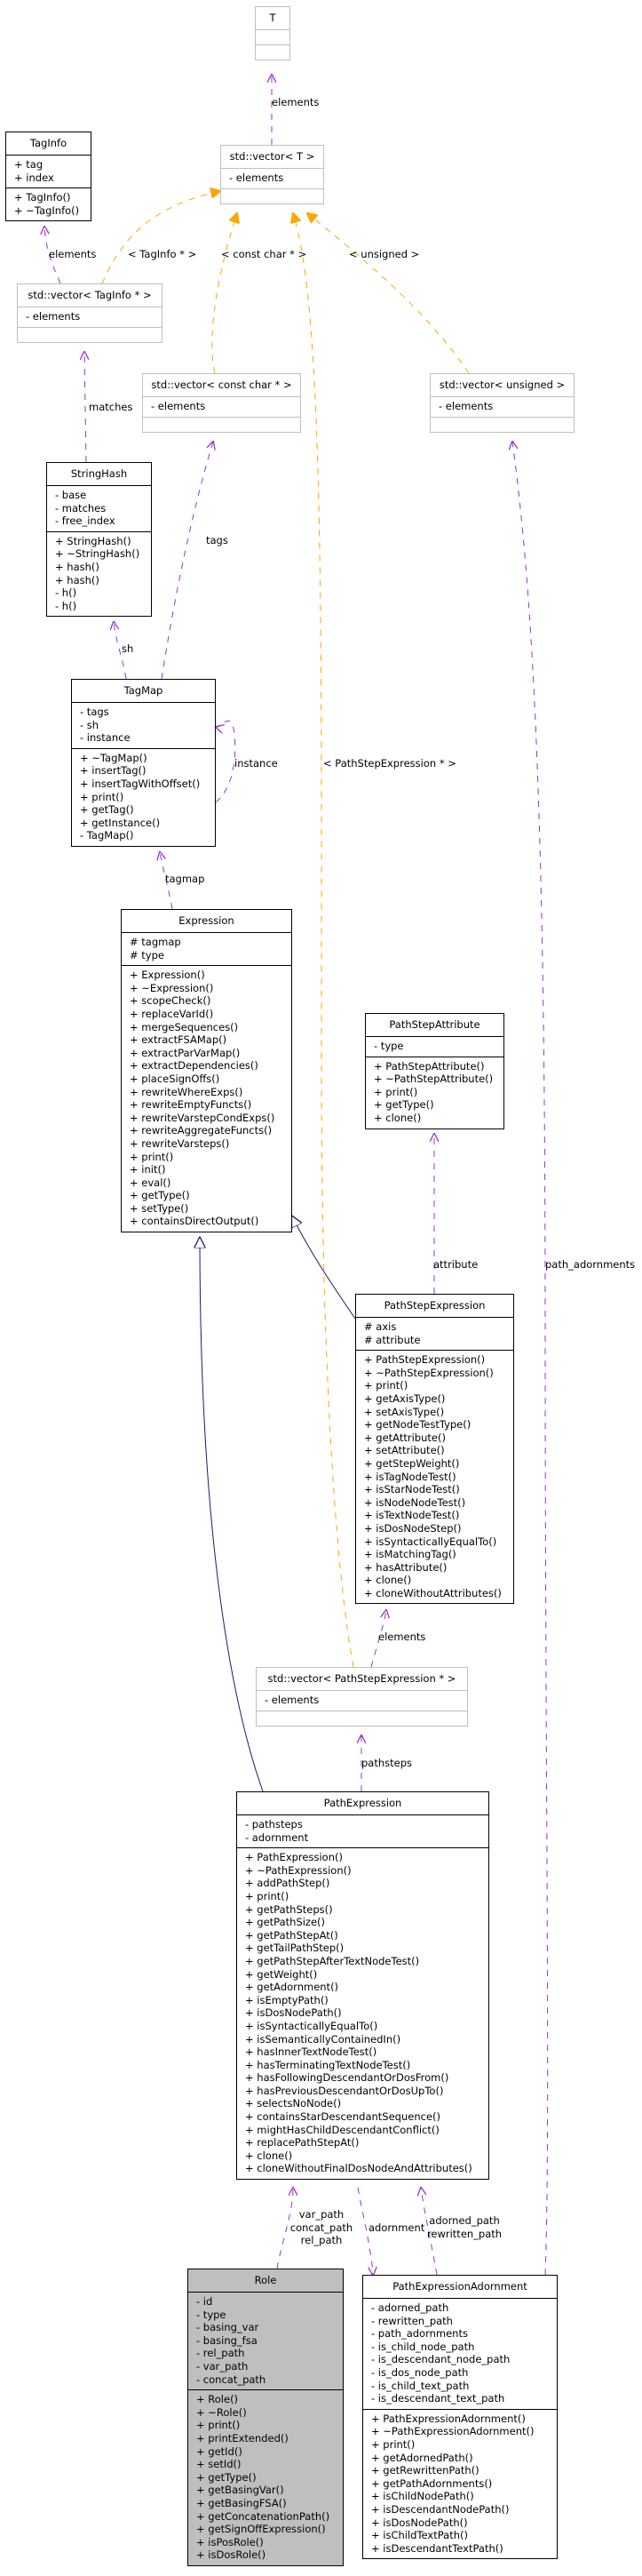  Describe the element at coordinates (93, 540) in the screenshot. I see `method-row: + StringHash()` at that location.